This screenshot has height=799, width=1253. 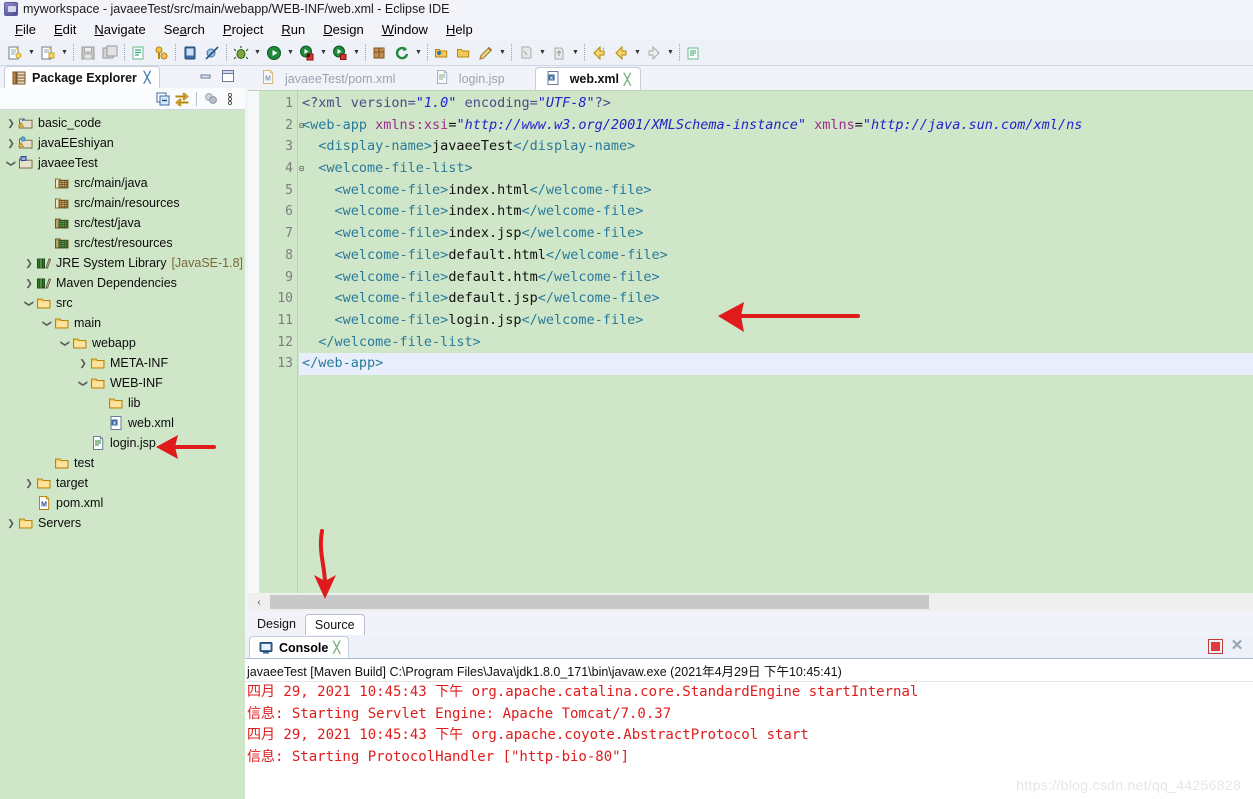 What do you see at coordinates (542, 53) in the screenshot?
I see `annotation-dropdown-icon: ▼` at bounding box center [542, 53].